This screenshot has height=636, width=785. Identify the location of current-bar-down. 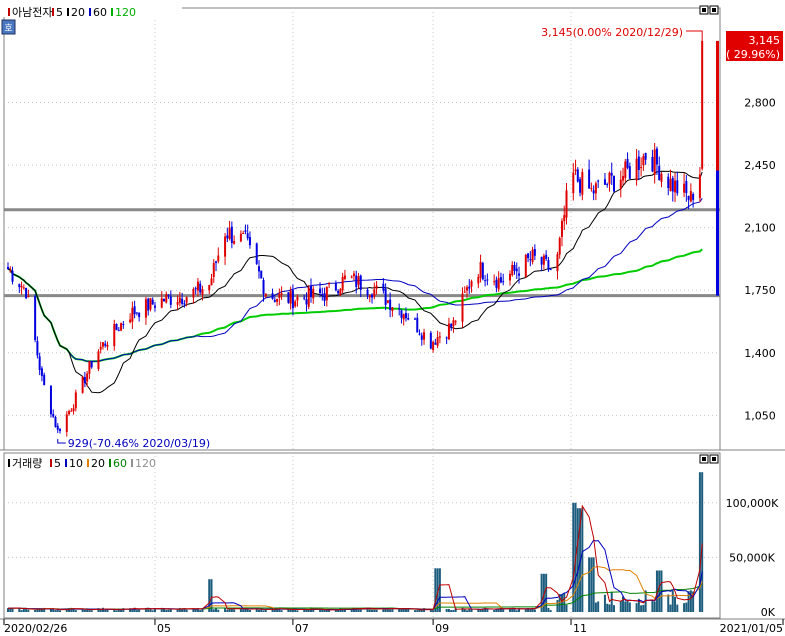
(717, 233).